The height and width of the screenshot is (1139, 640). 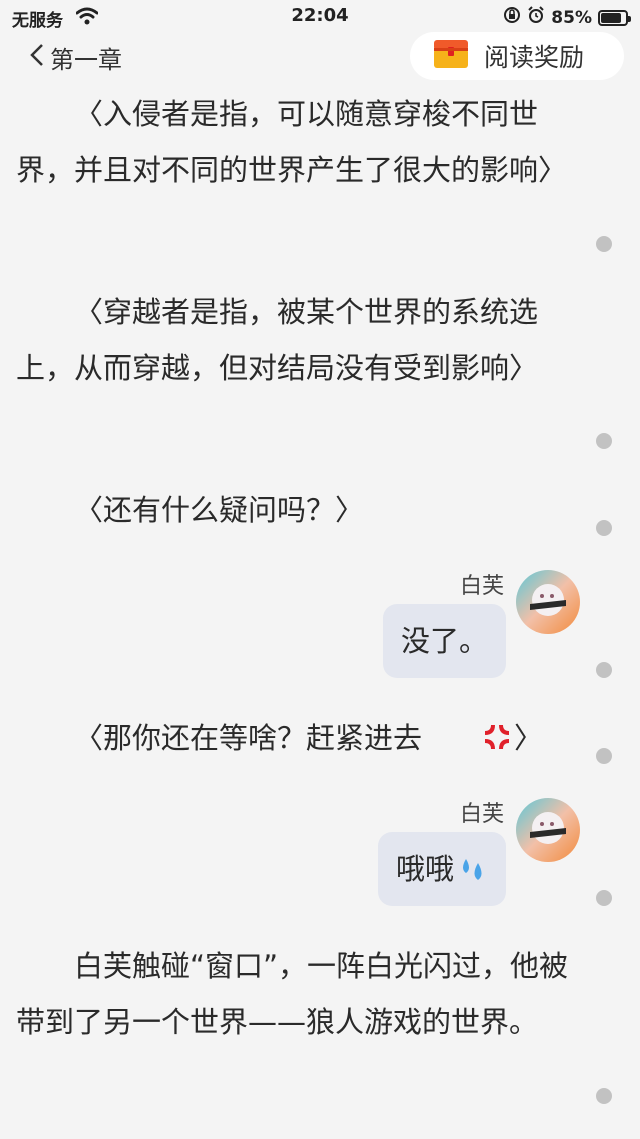 What do you see at coordinates (536, 17) in the screenshot?
I see `alarm-icon` at bounding box center [536, 17].